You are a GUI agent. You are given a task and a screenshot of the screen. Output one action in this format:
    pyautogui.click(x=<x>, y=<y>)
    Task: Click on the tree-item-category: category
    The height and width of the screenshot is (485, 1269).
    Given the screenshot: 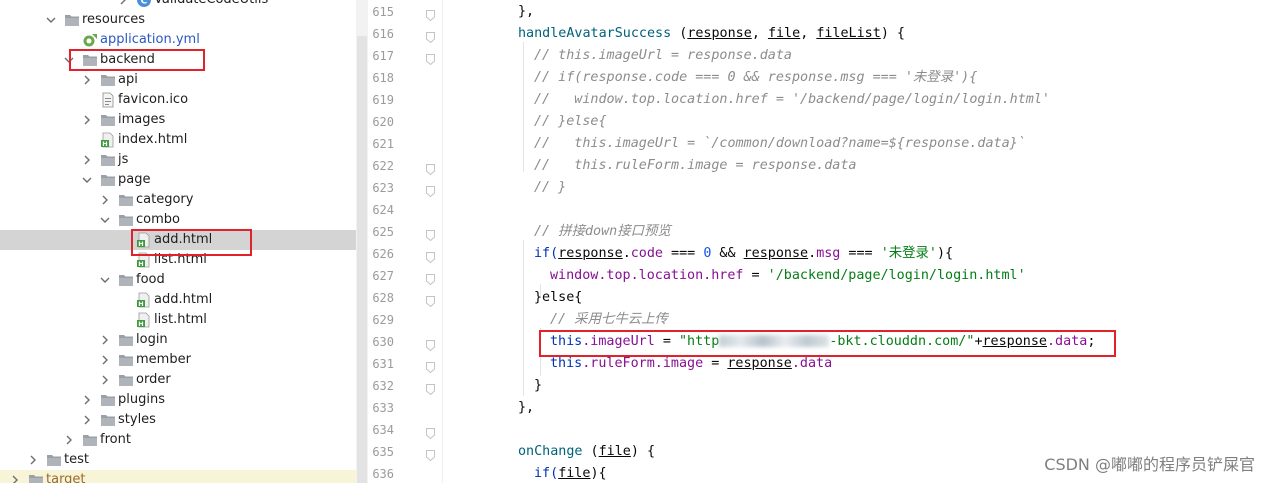 What is the action you would take?
    pyautogui.click(x=178, y=200)
    